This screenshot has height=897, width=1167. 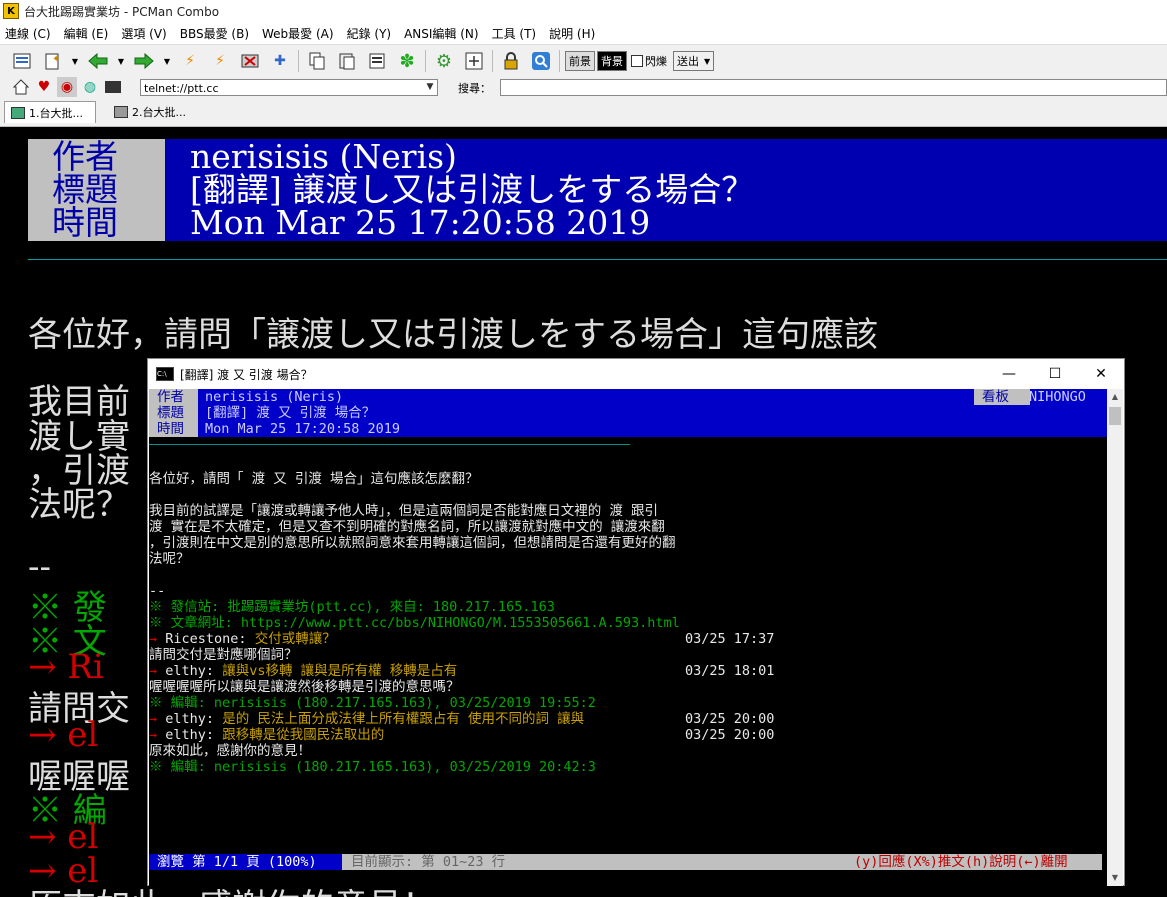 I want to click on emoticon-icon: ✽, so click(x=407, y=61).